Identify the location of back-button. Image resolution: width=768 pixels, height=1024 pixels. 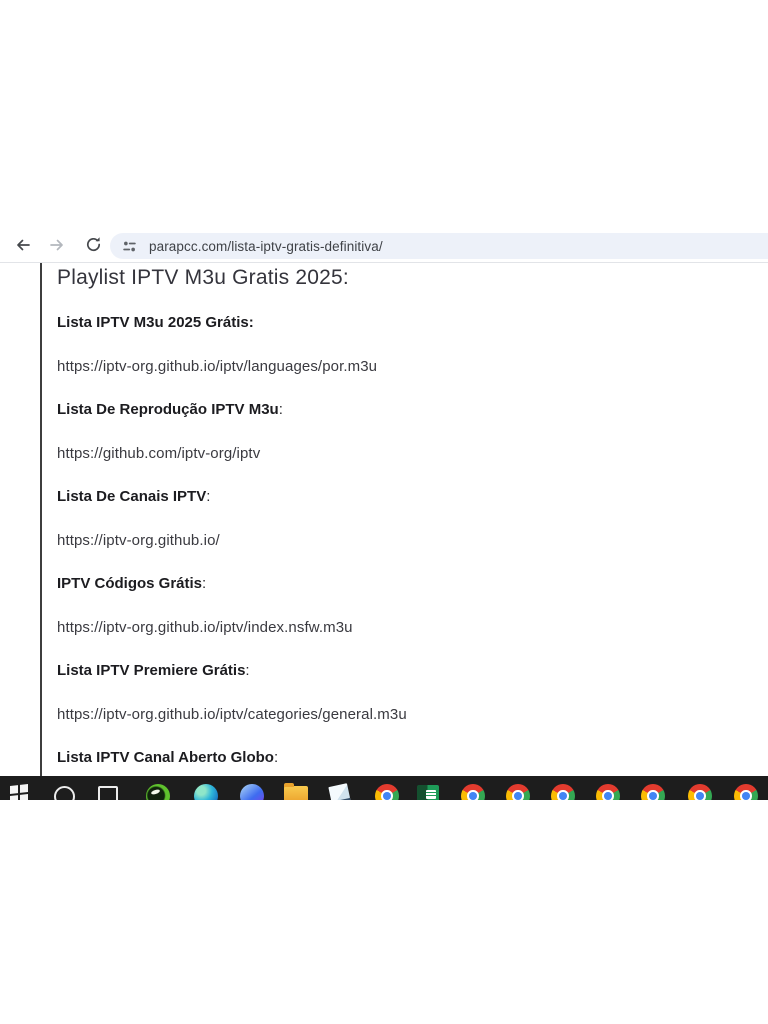
(23, 246).